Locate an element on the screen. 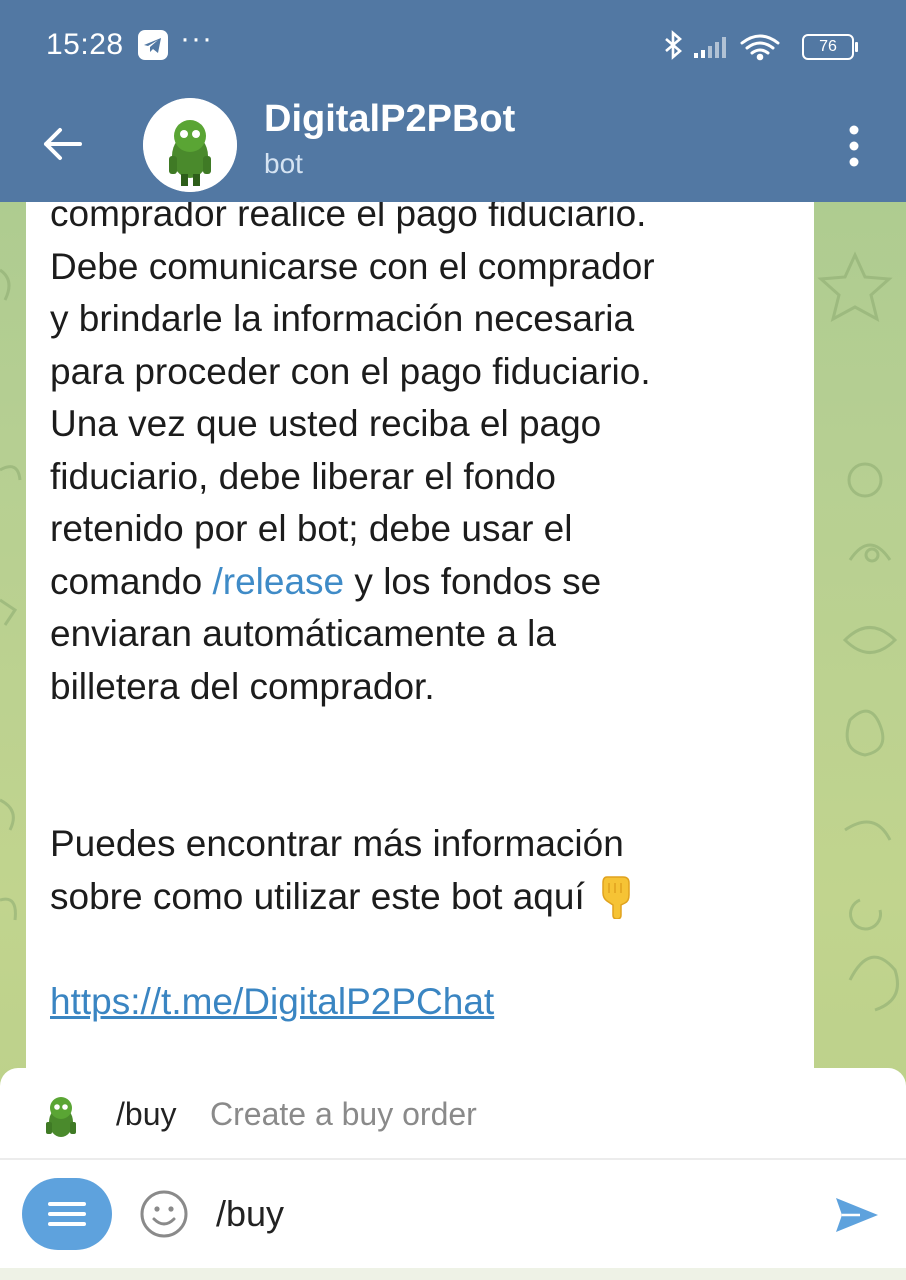  release-command-link: /release is located at coordinates (279, 581).